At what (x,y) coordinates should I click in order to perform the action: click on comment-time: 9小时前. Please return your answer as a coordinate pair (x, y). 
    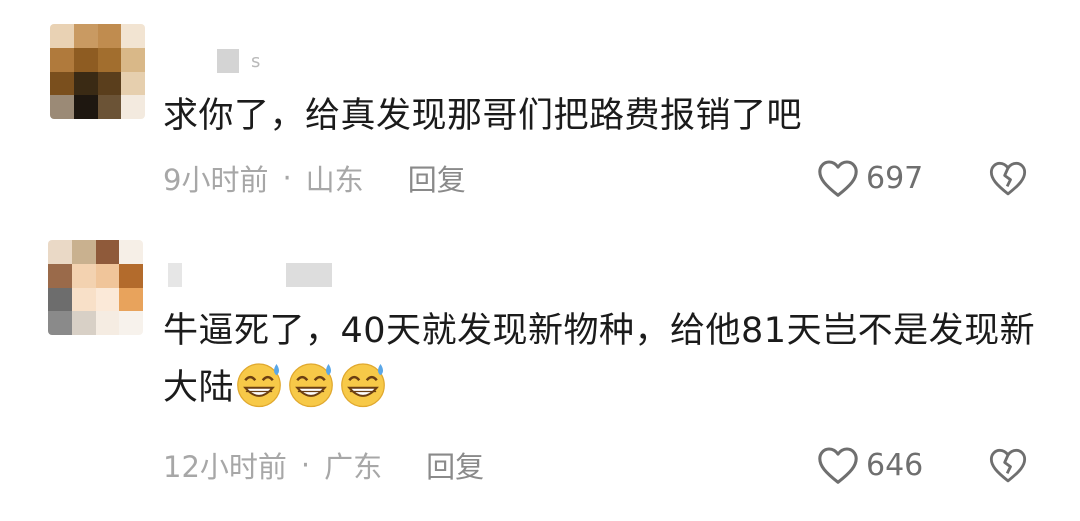
    Looking at the image, I should click on (216, 180).